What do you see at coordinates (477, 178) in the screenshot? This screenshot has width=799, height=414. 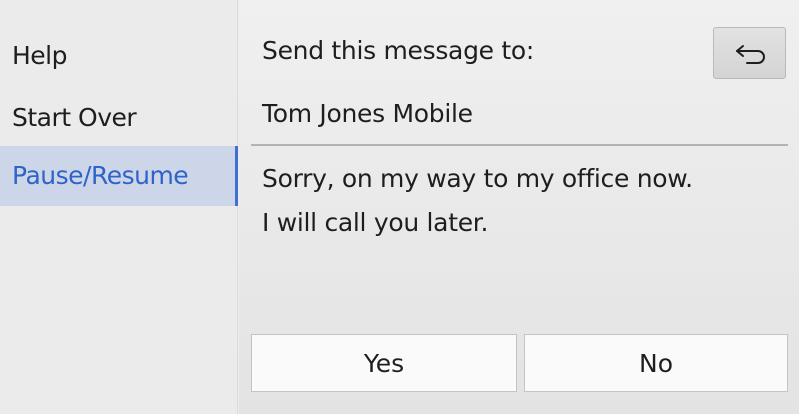 I see `message-line-1: Sorry, on my way to my office now.` at bounding box center [477, 178].